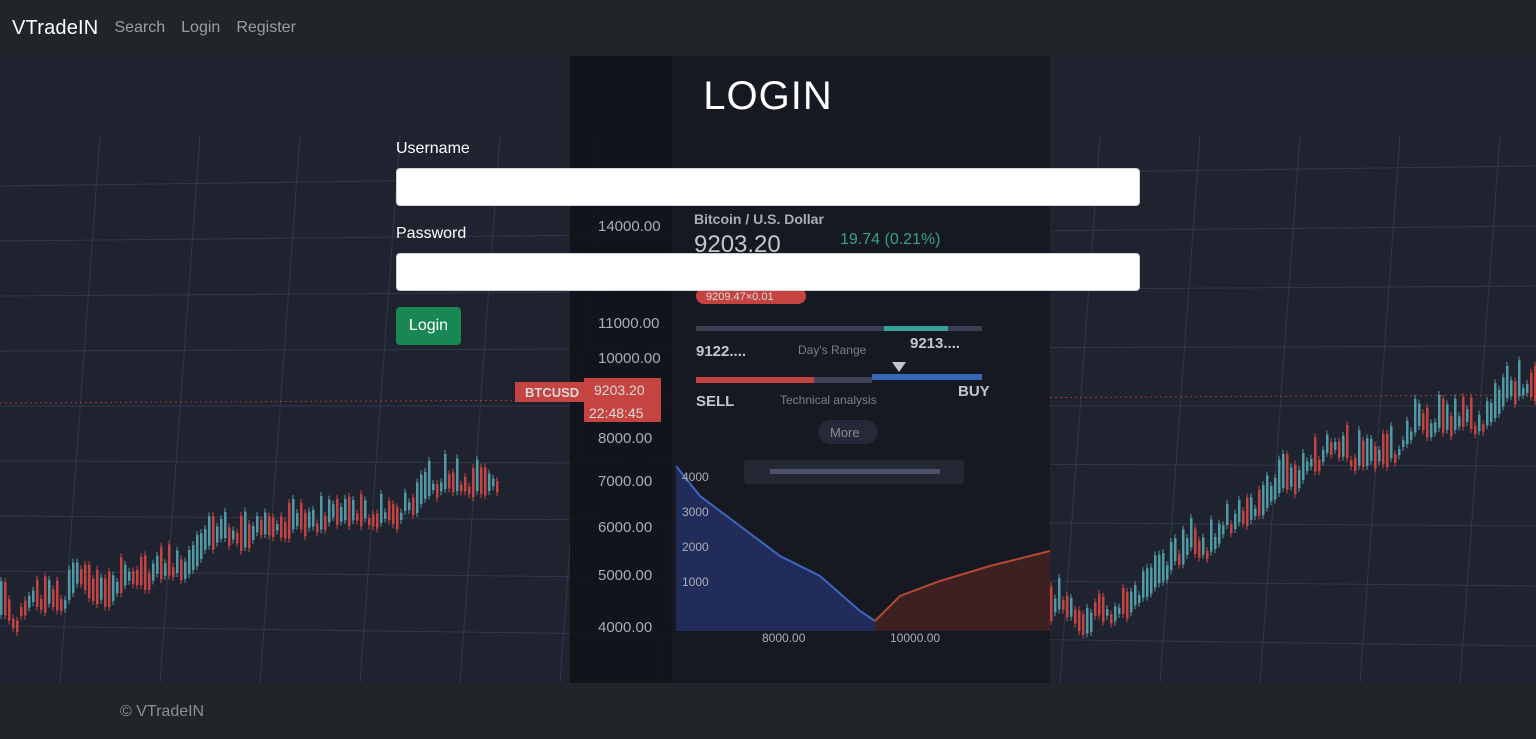 Image resolution: width=1536 pixels, height=739 pixels. What do you see at coordinates (768, 272) in the screenshot?
I see `password-input` at bounding box center [768, 272].